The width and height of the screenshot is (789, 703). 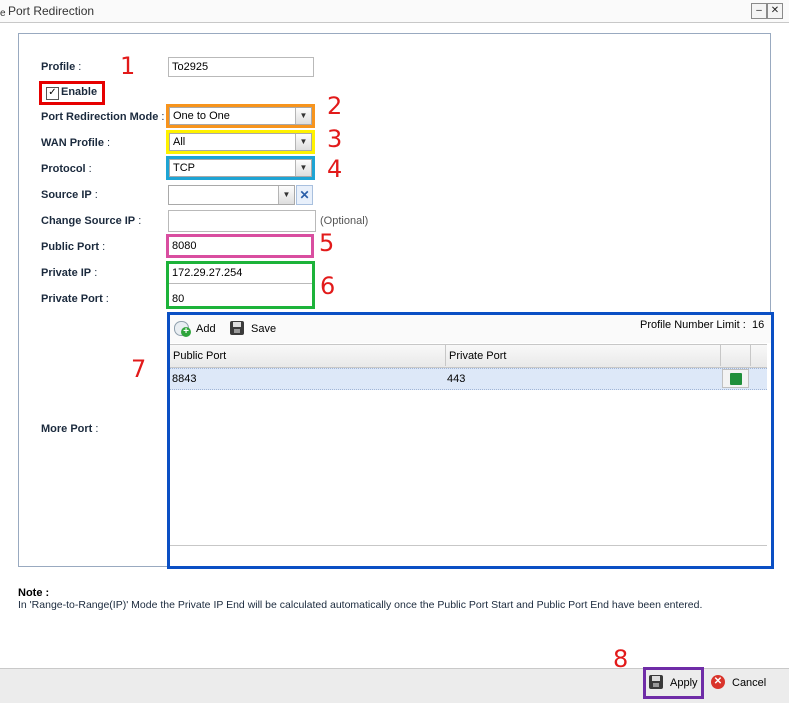 What do you see at coordinates (179, 142) in the screenshot?
I see `wan-profile-value: All` at bounding box center [179, 142].